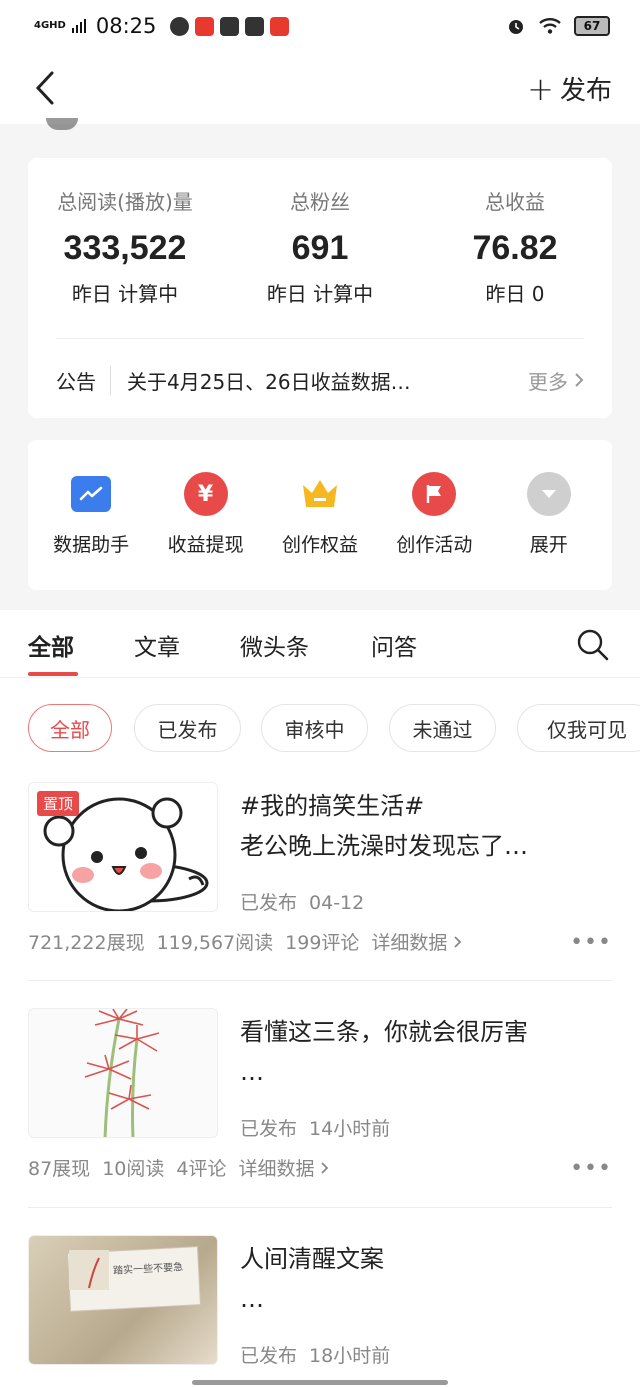 The image size is (640, 1387). What do you see at coordinates (384, 1032) in the screenshot?
I see `post-title-line: 看懂这三条，你就会很厉害` at bounding box center [384, 1032].